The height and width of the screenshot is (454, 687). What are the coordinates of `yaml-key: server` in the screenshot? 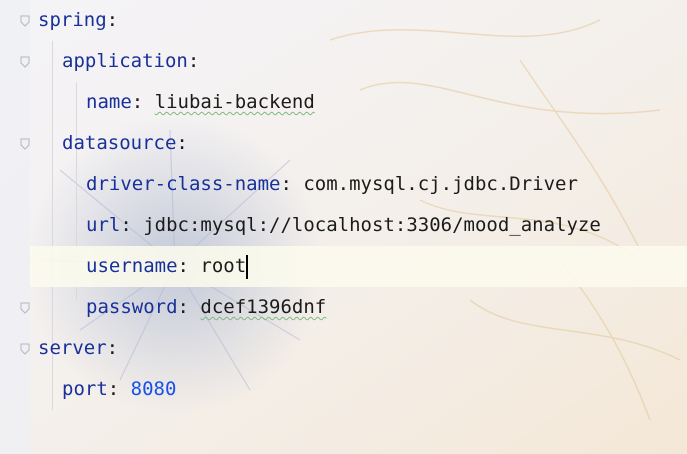 It's located at (72, 348).